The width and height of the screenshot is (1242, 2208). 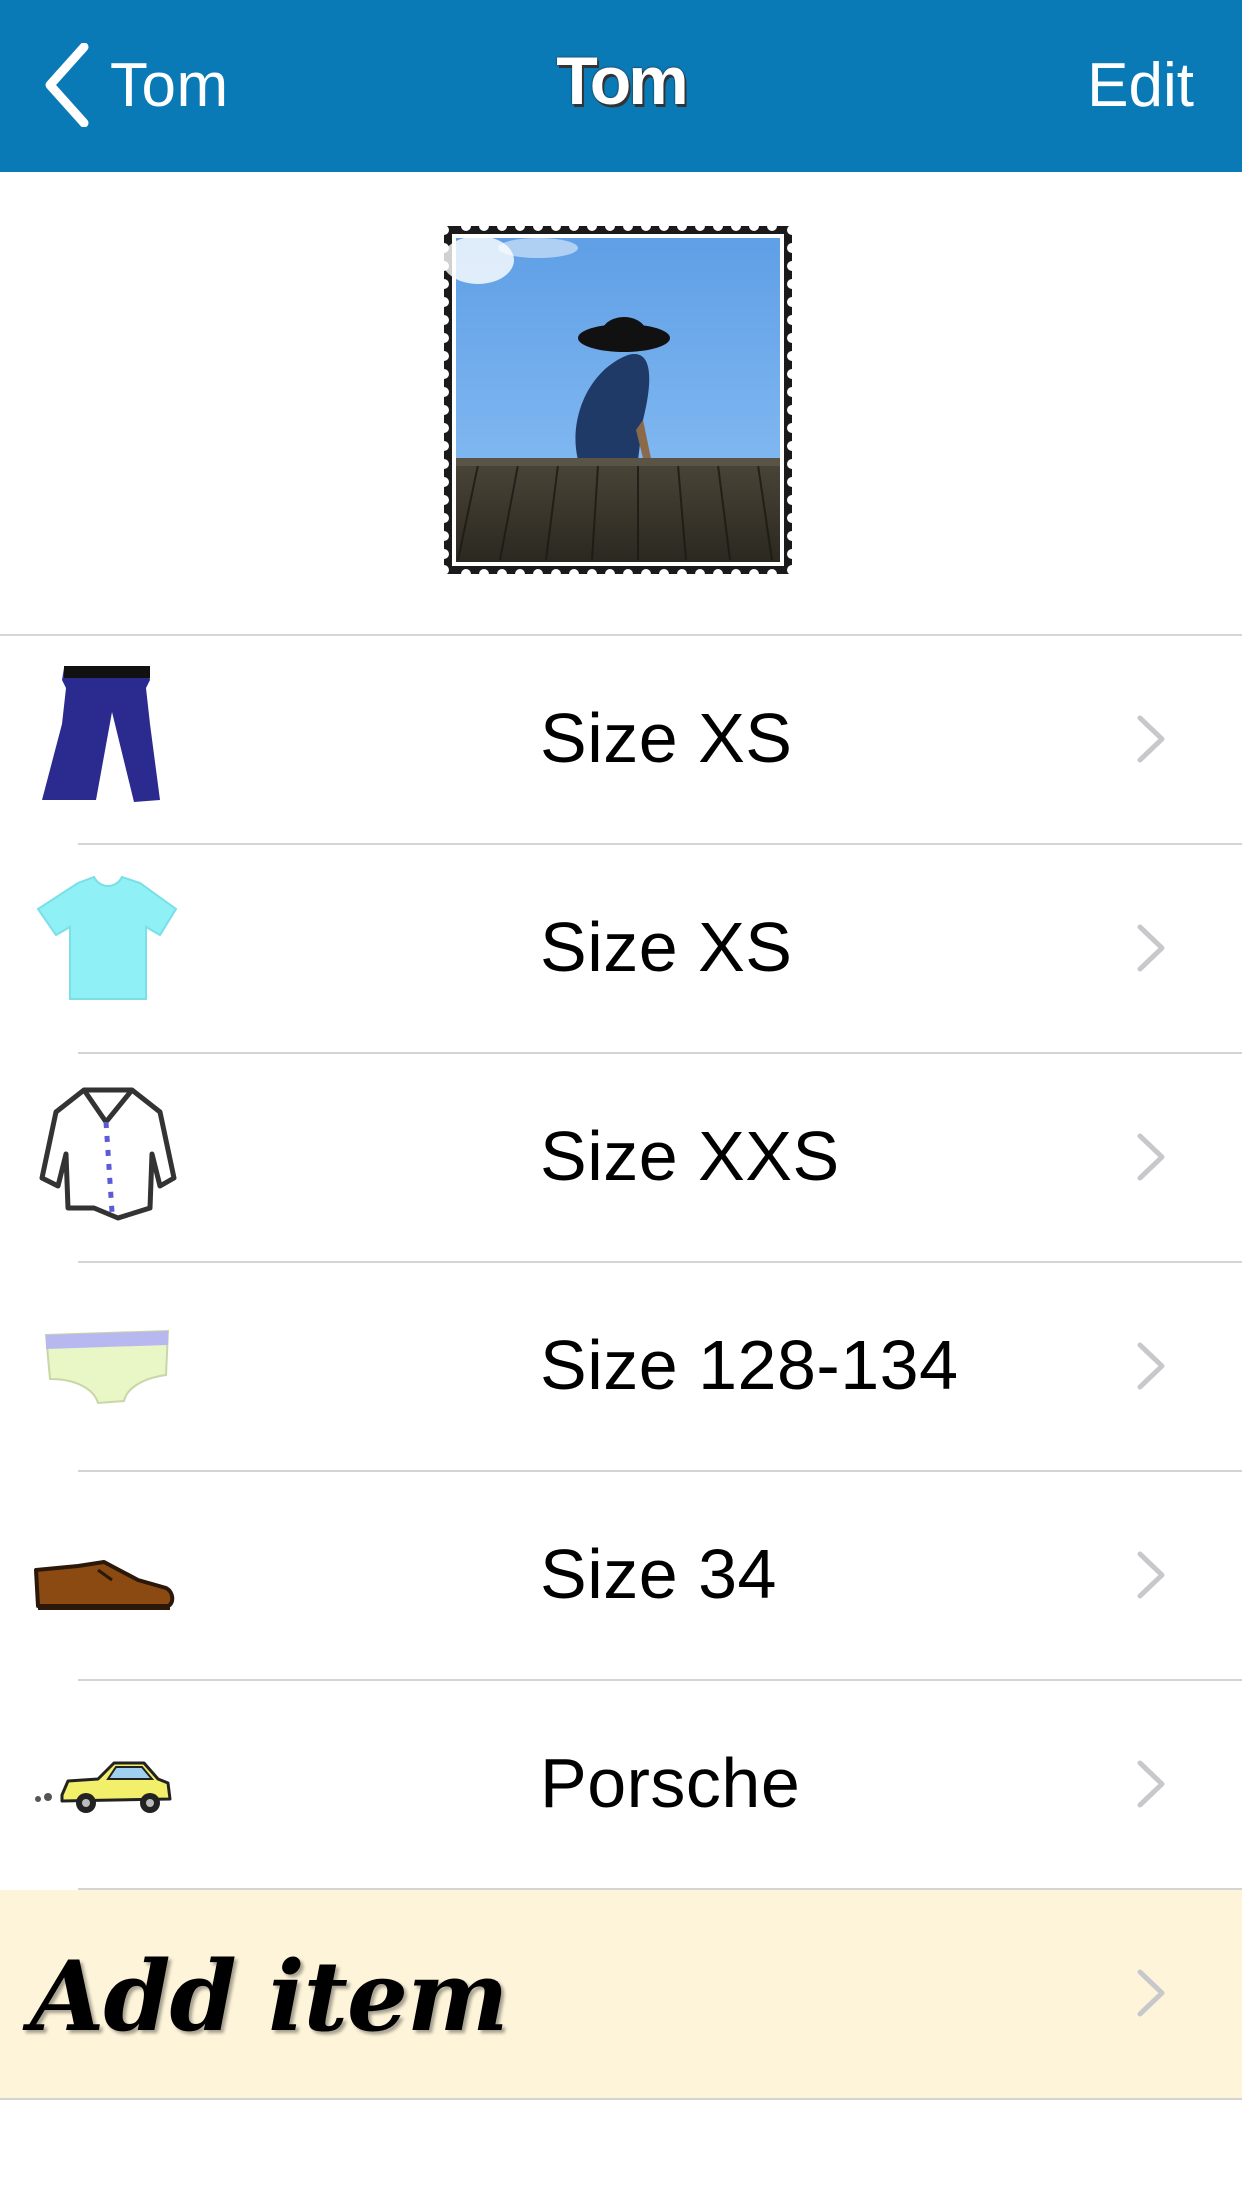 I want to click on list-item: Porsche, so click(x=621, y=1785).